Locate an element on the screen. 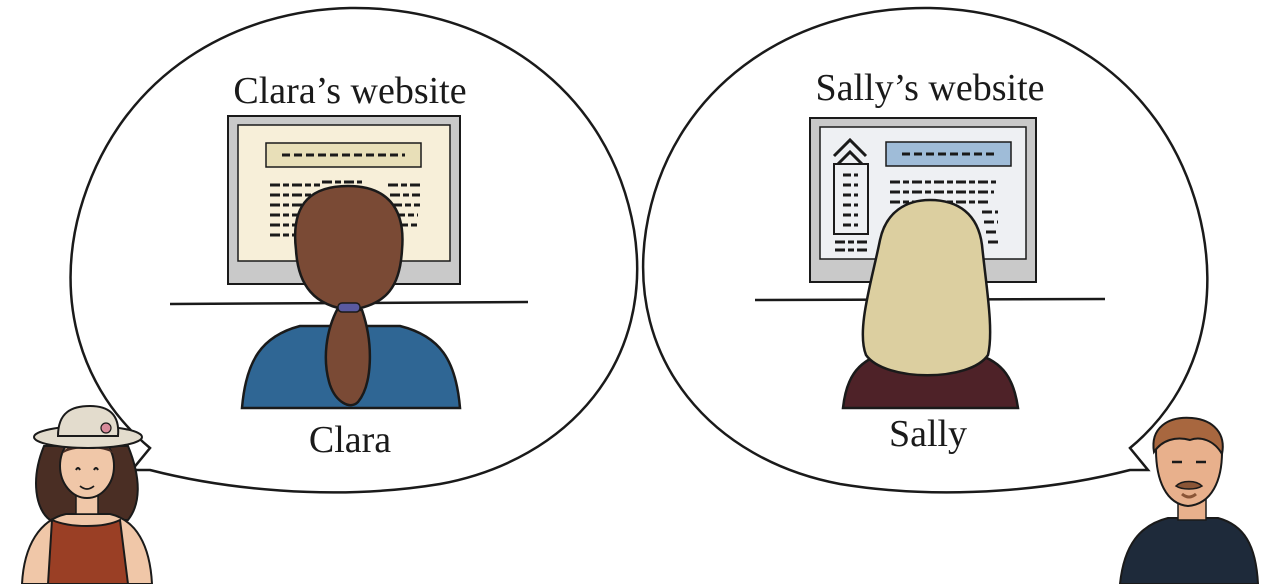  left-person-label: Clara is located at coordinates (350, 440).